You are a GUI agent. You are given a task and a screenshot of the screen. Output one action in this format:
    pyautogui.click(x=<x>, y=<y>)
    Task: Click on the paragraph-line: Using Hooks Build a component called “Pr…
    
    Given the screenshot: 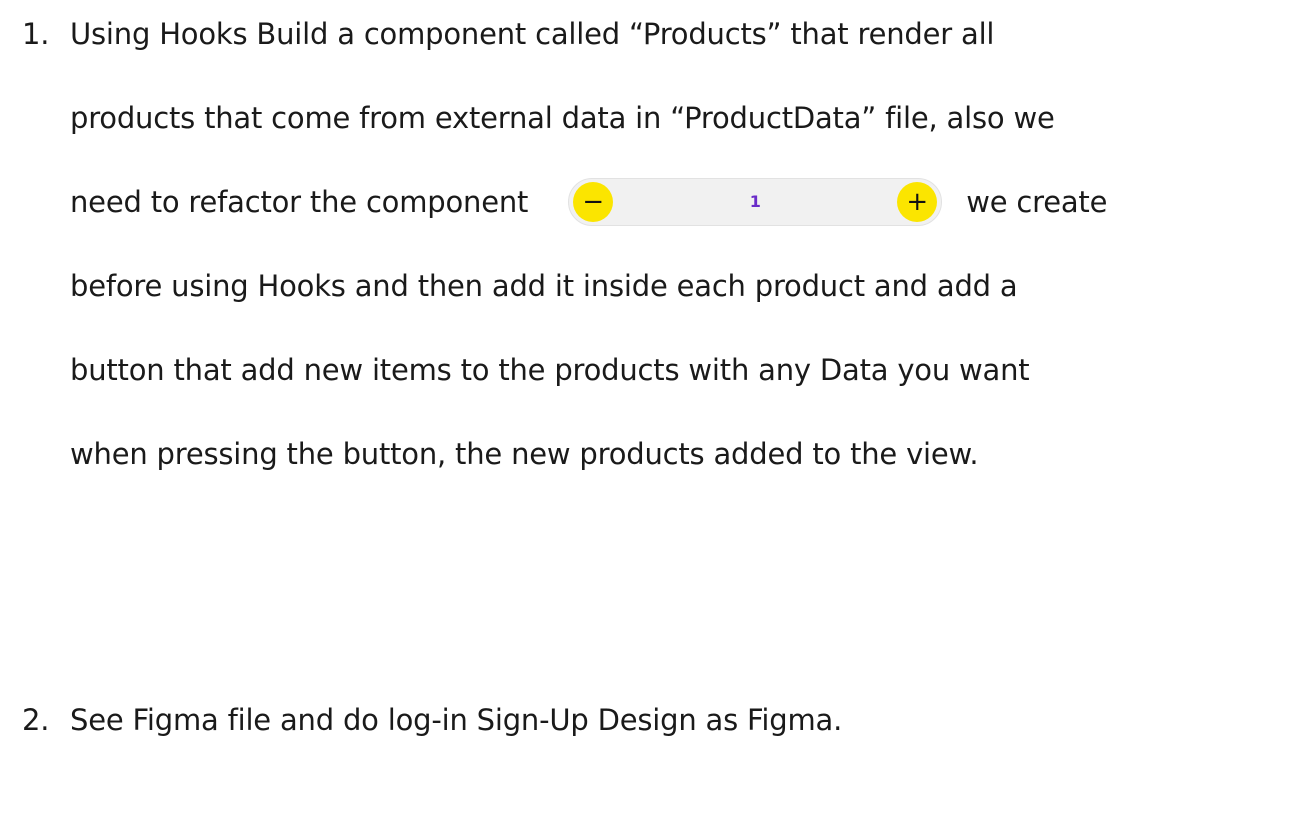 What is the action you would take?
    pyautogui.click(x=532, y=34)
    